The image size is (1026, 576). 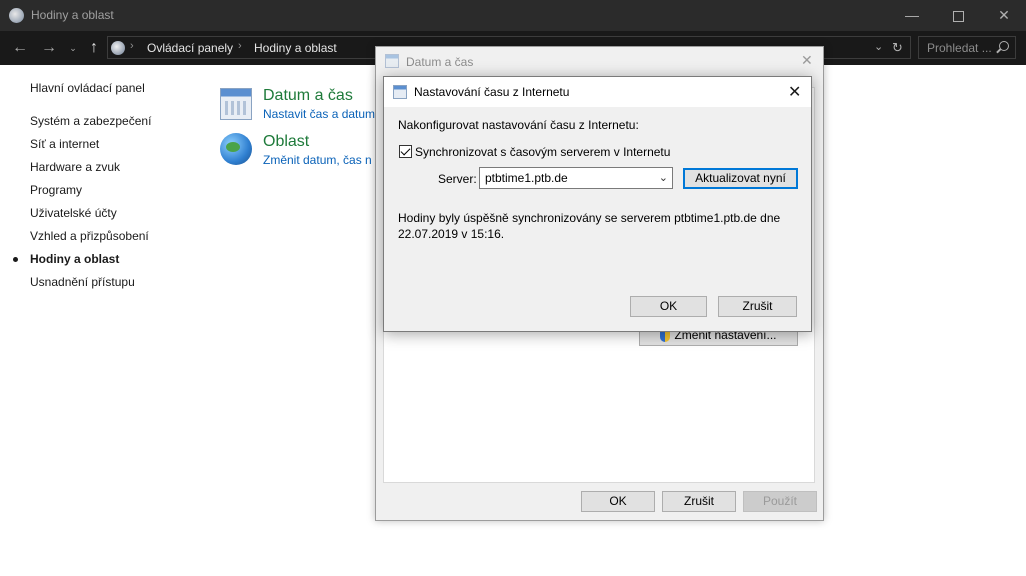 I want to click on up-button: ↑, so click(x=94, y=48).